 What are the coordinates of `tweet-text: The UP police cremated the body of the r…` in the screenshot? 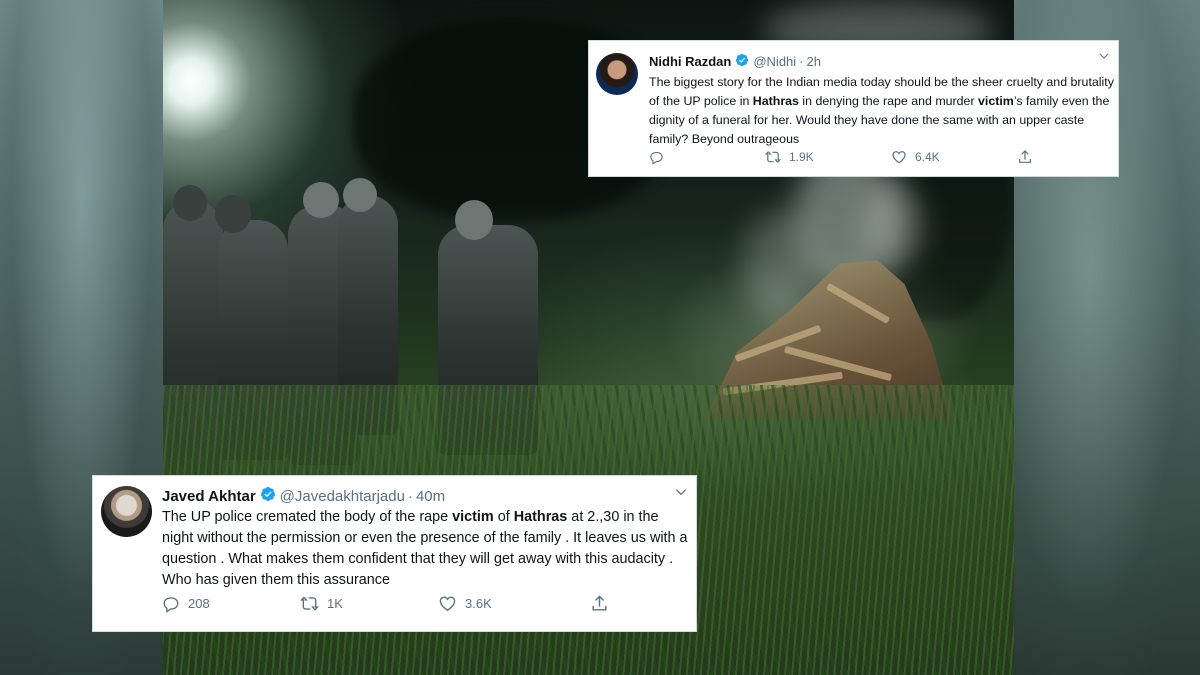 It's located at (425, 548).